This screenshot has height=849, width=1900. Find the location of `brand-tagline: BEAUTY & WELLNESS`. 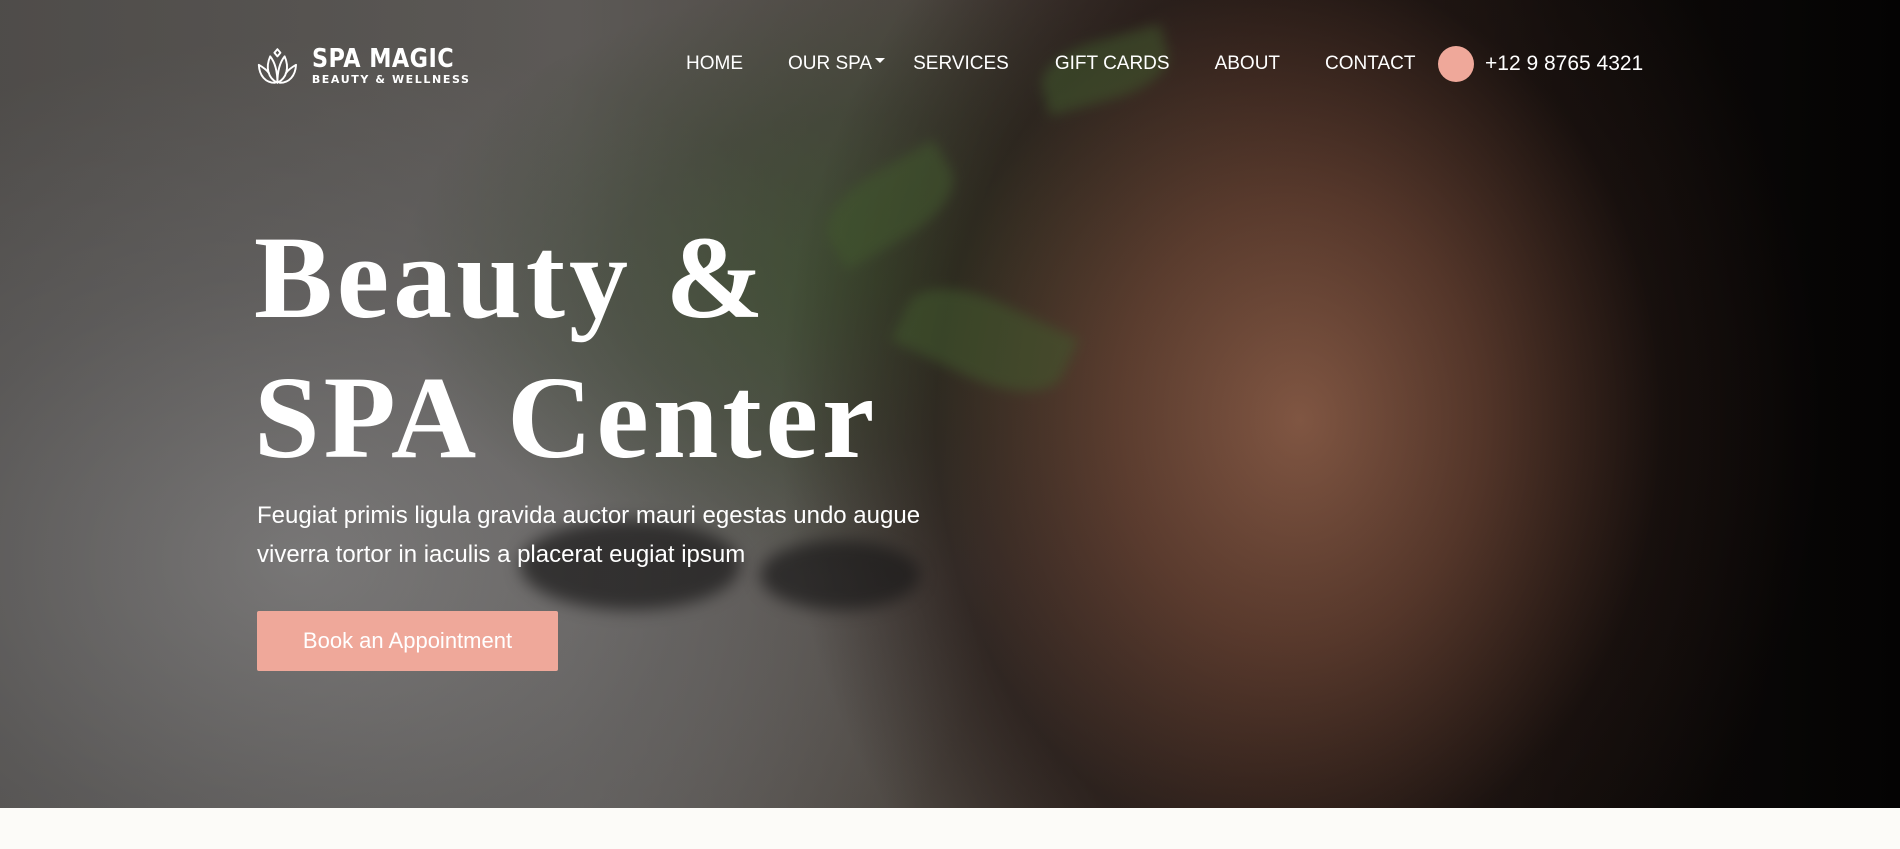

brand-tagline: BEAUTY & WELLNESS is located at coordinates (391, 79).